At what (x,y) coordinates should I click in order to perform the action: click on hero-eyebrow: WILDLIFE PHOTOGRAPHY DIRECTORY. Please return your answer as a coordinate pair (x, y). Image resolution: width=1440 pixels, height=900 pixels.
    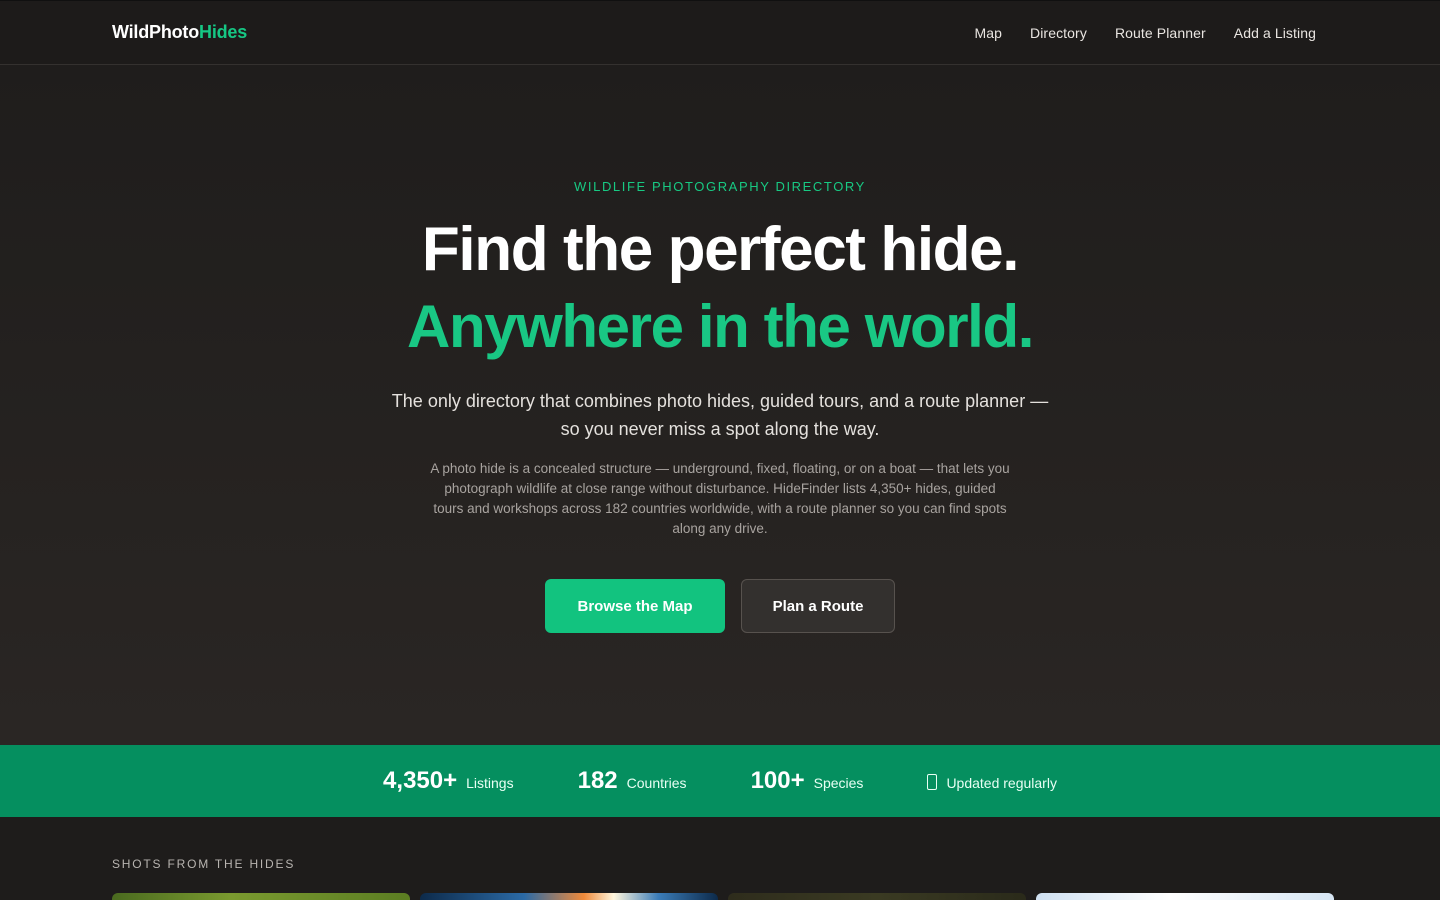
    Looking at the image, I should click on (720, 186).